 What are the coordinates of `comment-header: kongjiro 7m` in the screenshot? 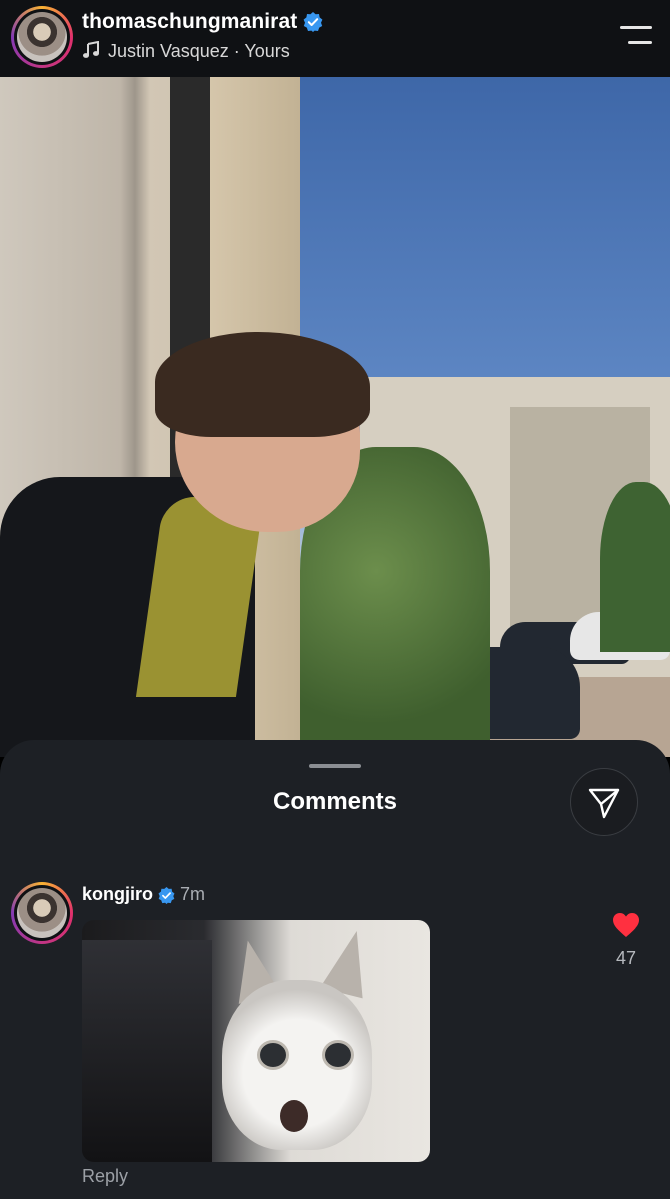 It's located at (143, 894).